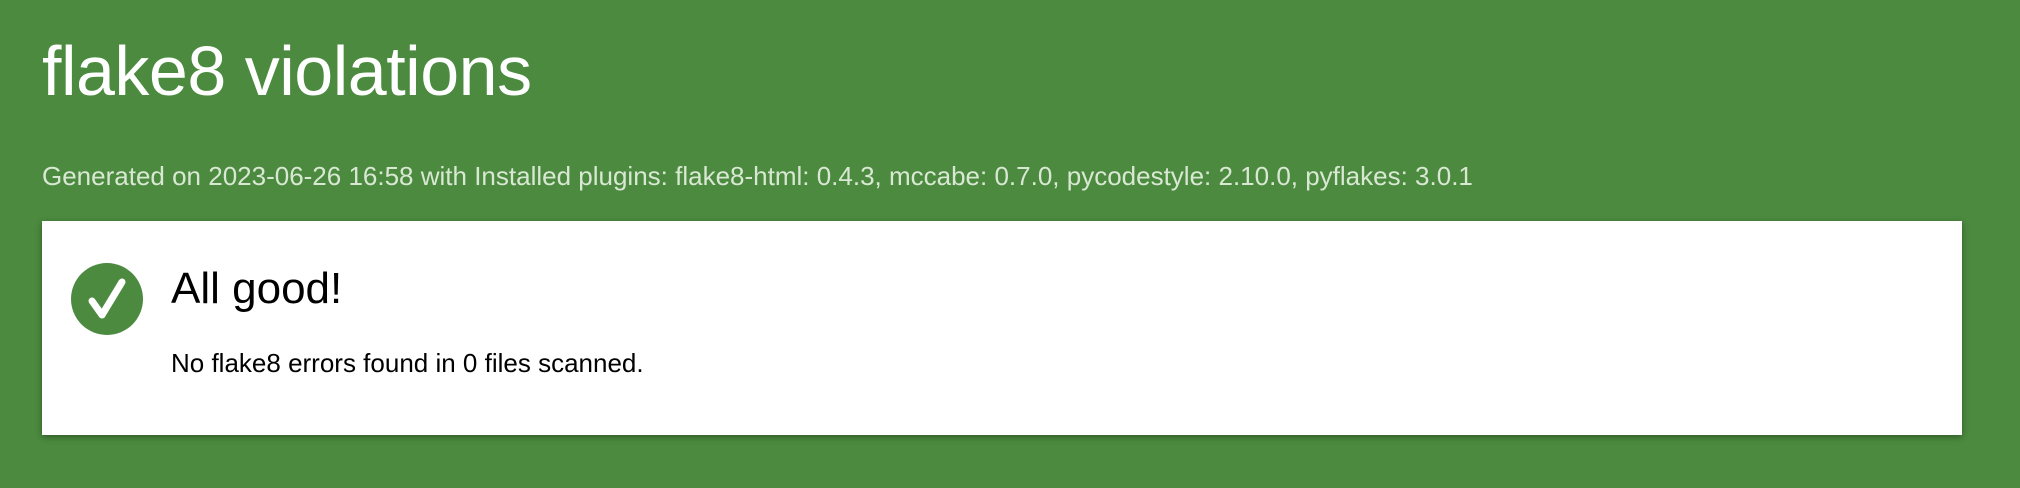 The image size is (2020, 488). I want to click on page-title: flake8 violations, so click(287, 71).